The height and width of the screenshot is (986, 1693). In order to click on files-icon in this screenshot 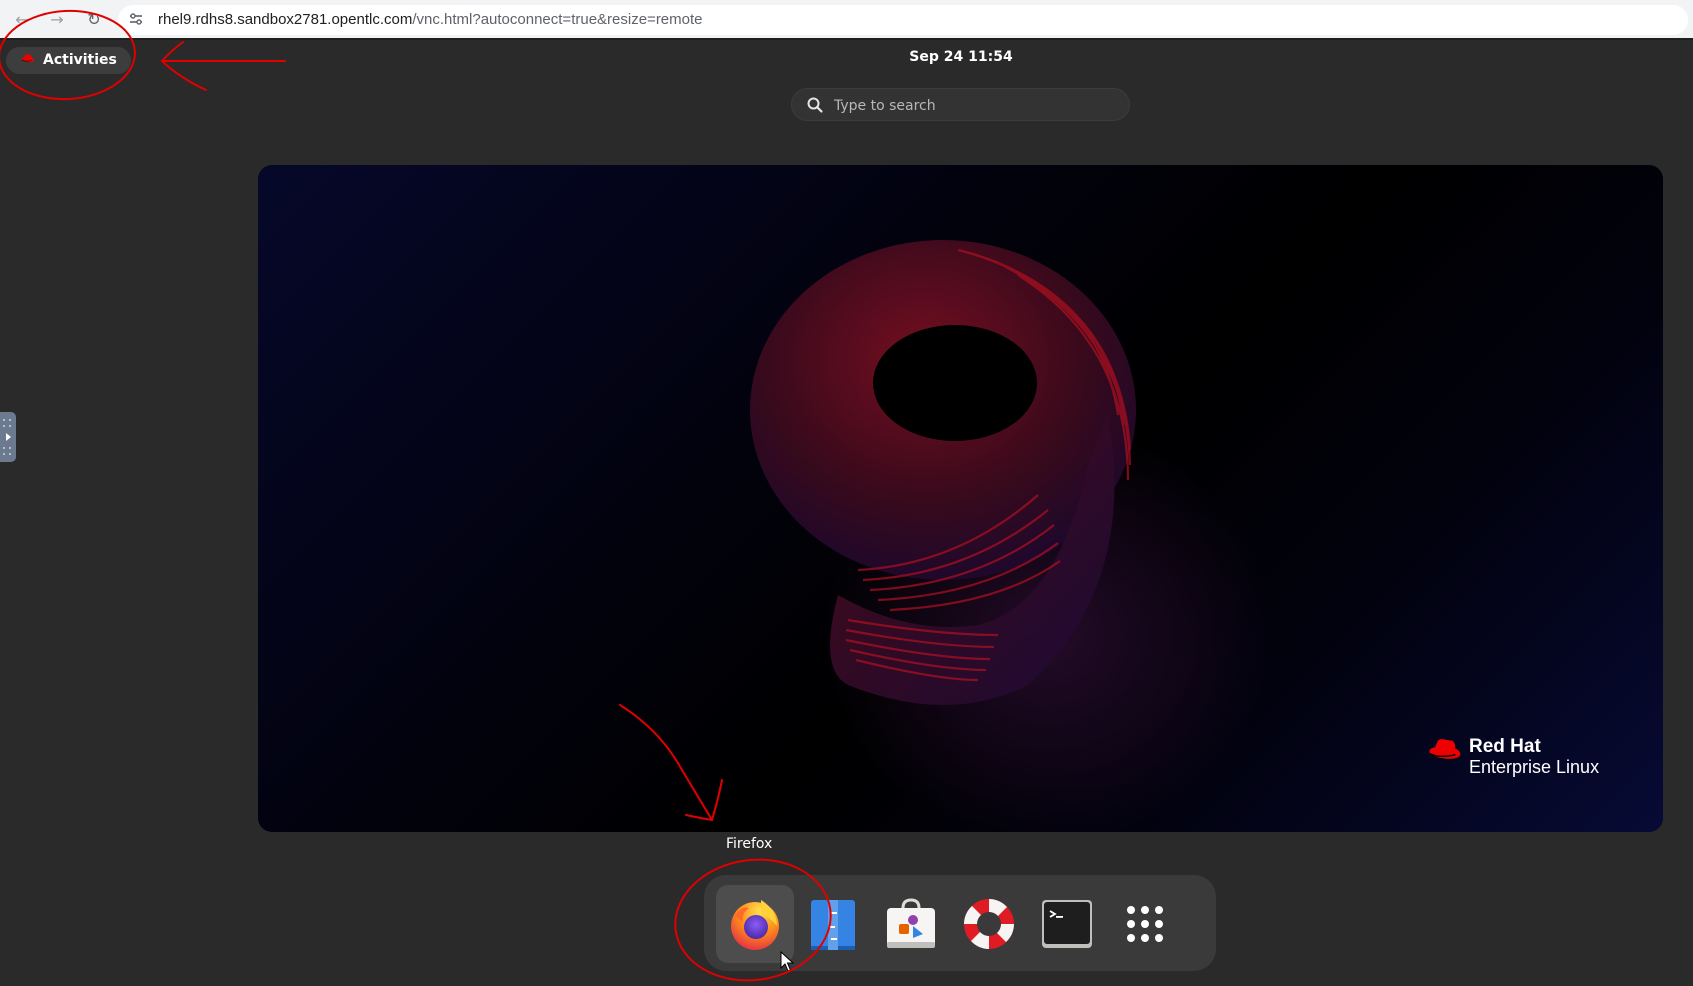, I will do `click(833, 925)`.